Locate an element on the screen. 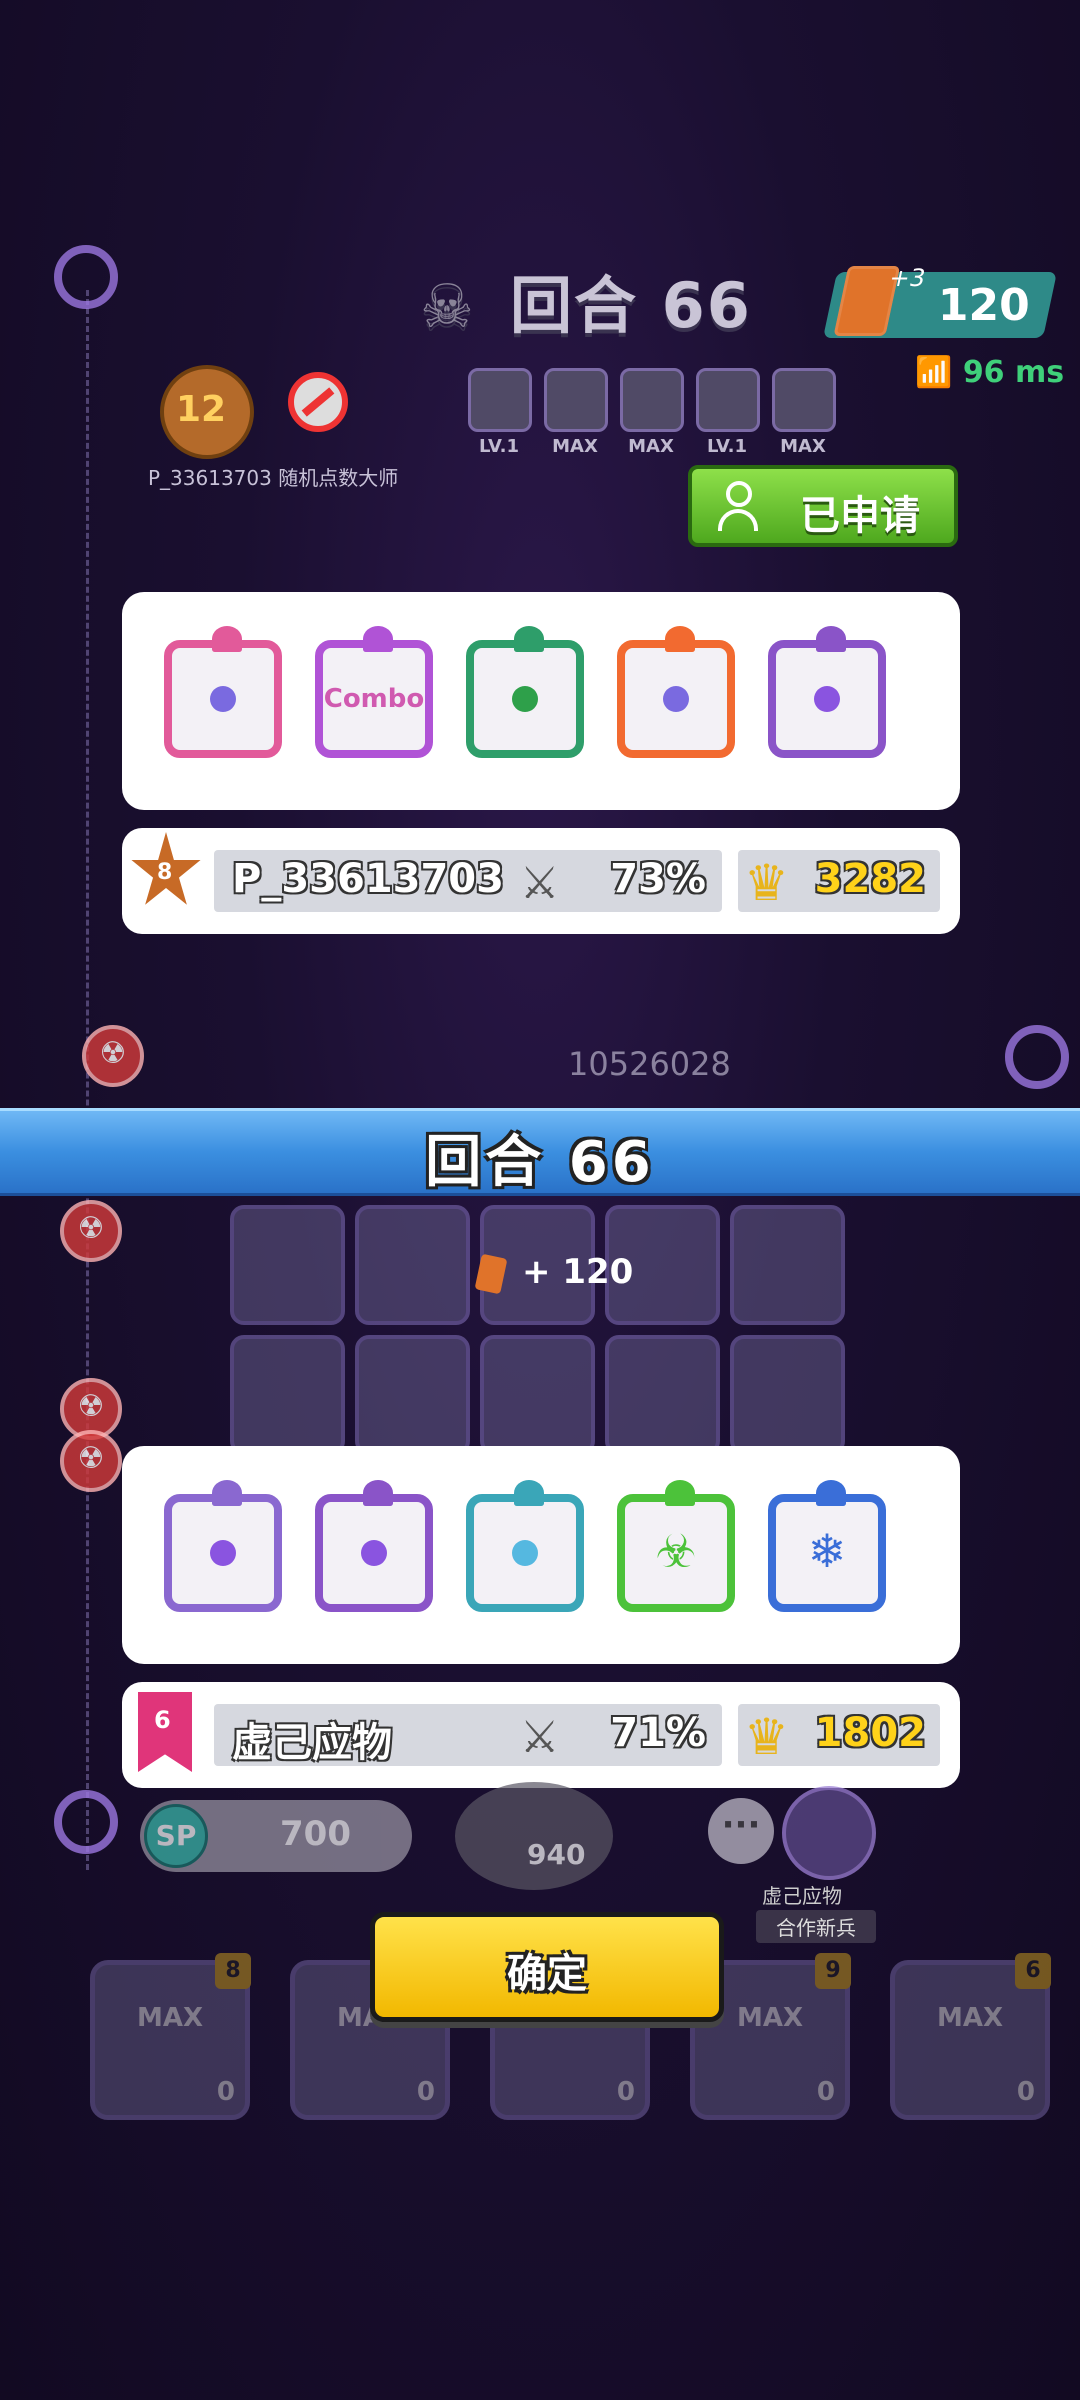  biohazard-die: ☣ is located at coordinates (676, 1546).